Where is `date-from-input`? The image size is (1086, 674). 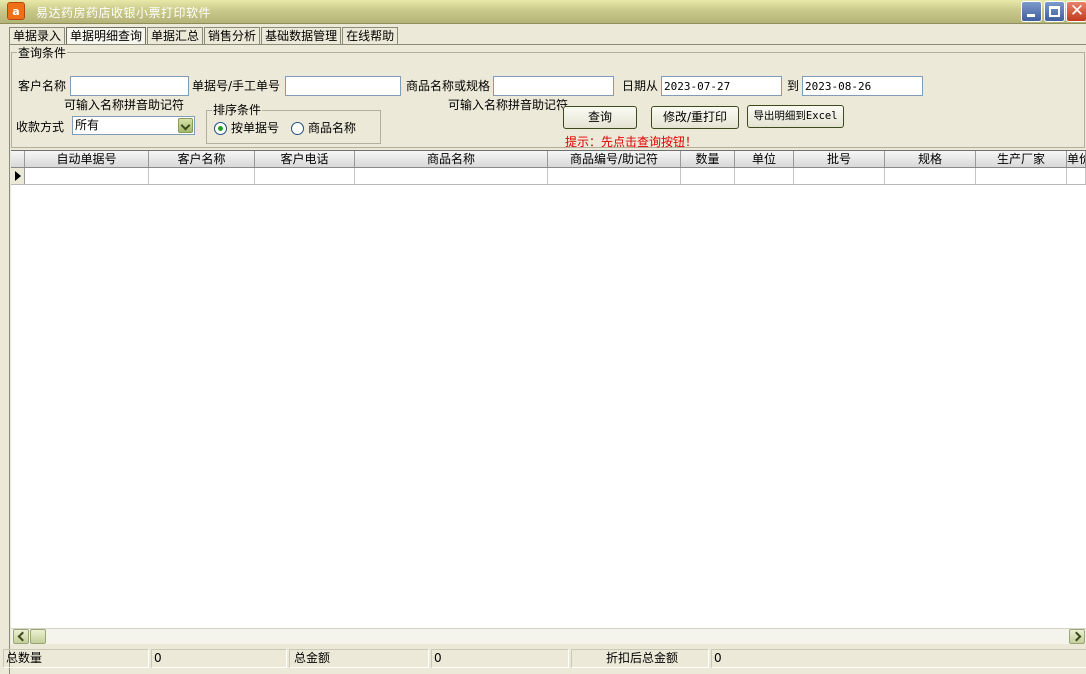 date-from-input is located at coordinates (721, 86).